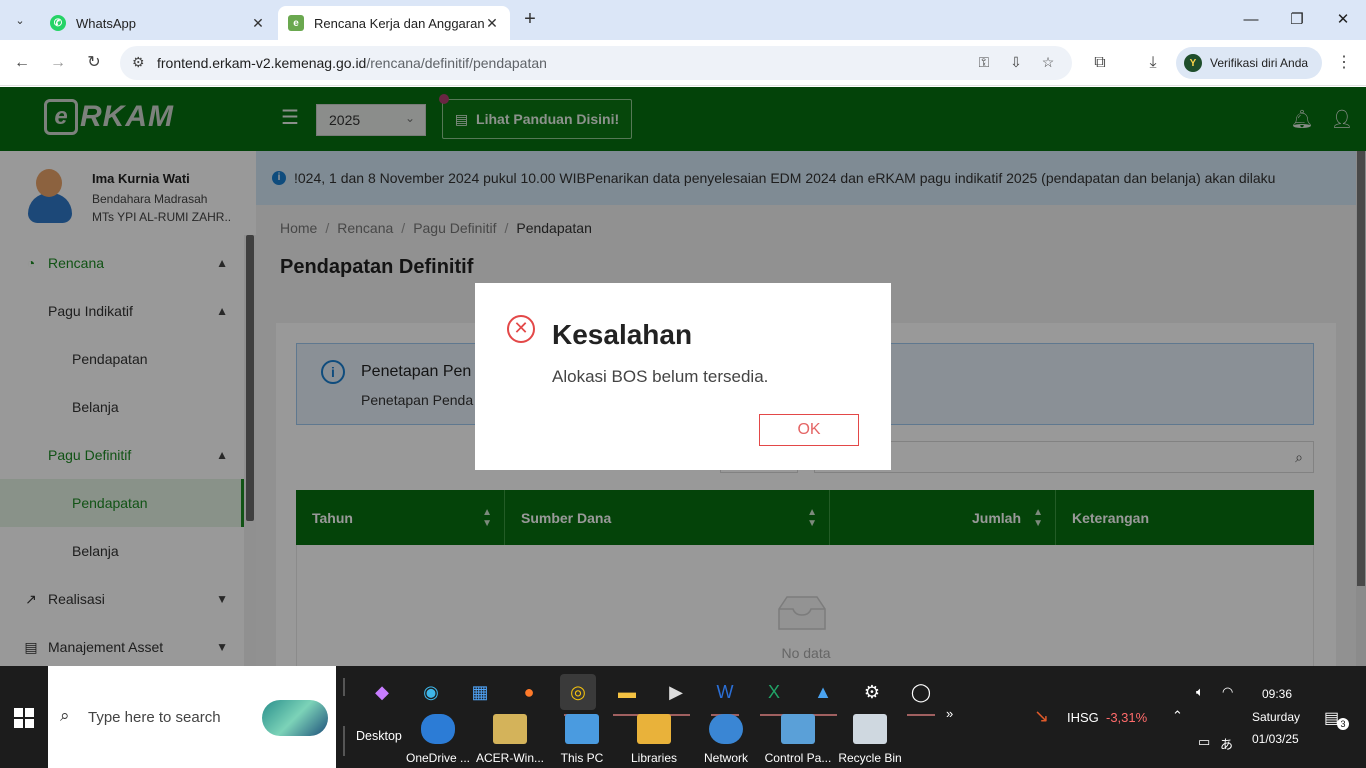 The height and width of the screenshot is (768, 1366). Describe the element at coordinates (823, 695) in the screenshot. I see `photos-icon: ▲` at that location.